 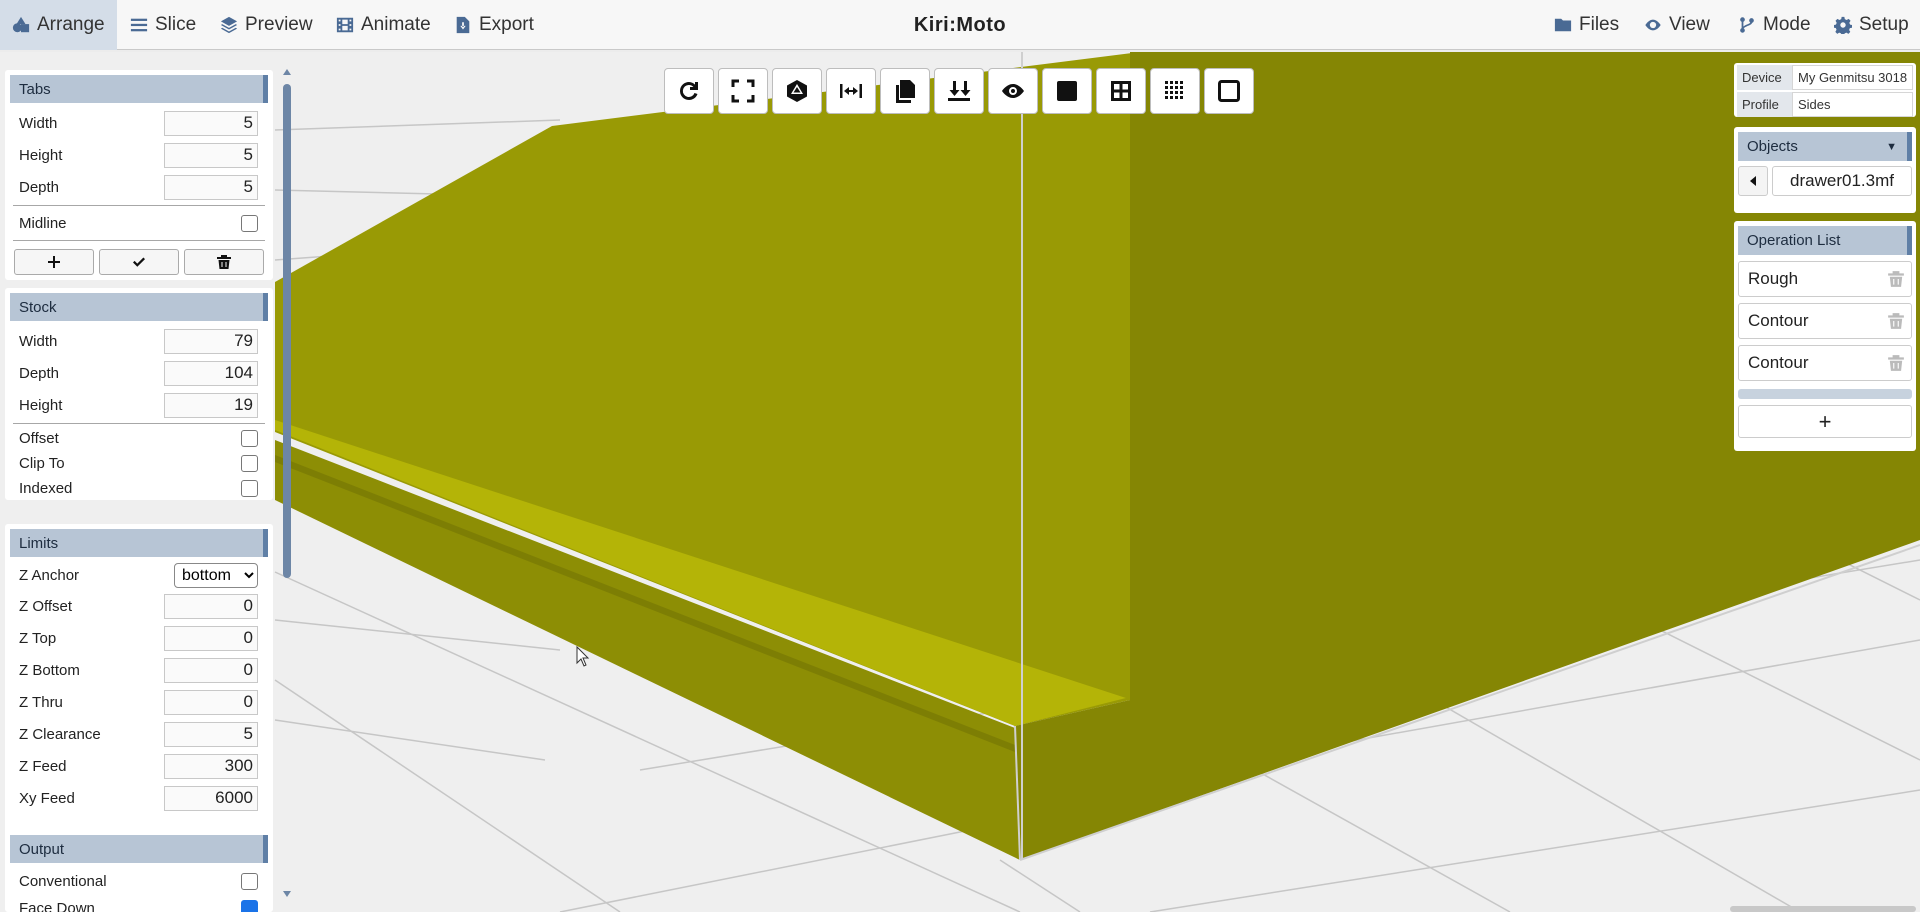 I want to click on z-bottom-row: Z Bottom, so click(x=139, y=670).